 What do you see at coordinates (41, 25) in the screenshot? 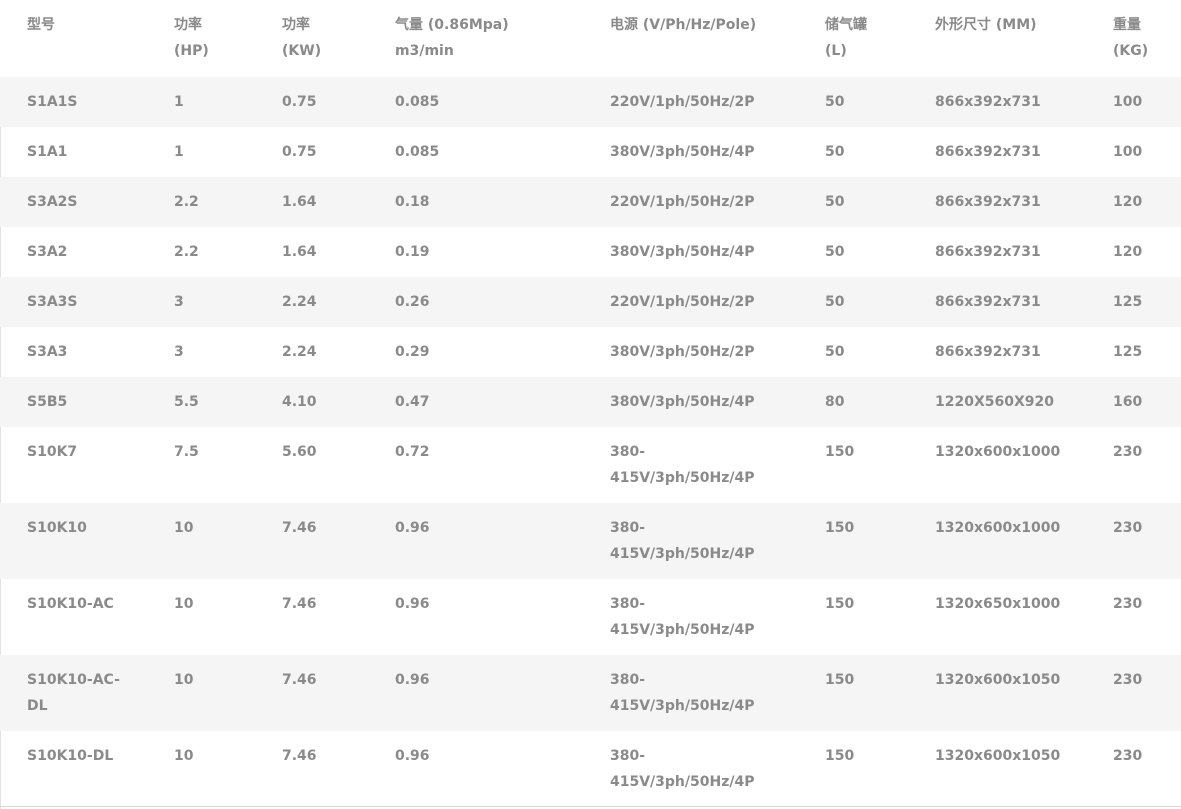
I see `header-model: 型号` at bounding box center [41, 25].